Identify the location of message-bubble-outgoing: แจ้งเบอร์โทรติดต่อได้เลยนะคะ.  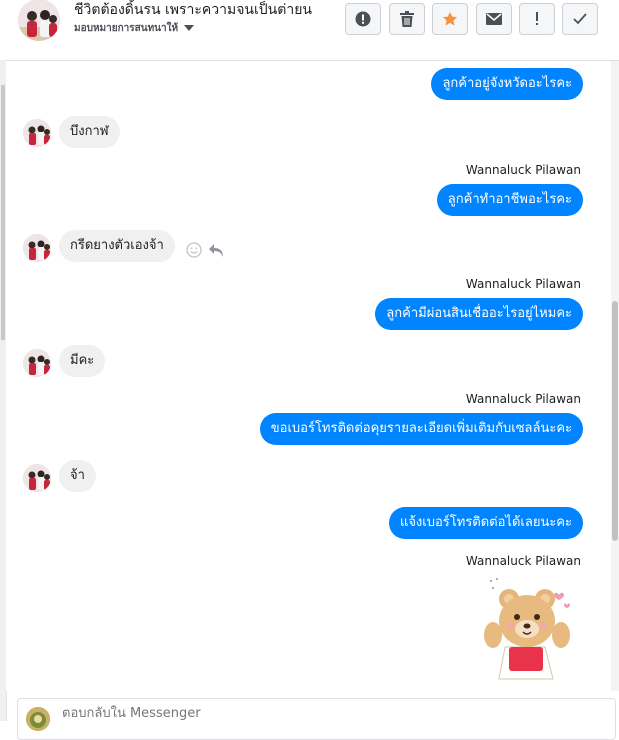
(485, 523).